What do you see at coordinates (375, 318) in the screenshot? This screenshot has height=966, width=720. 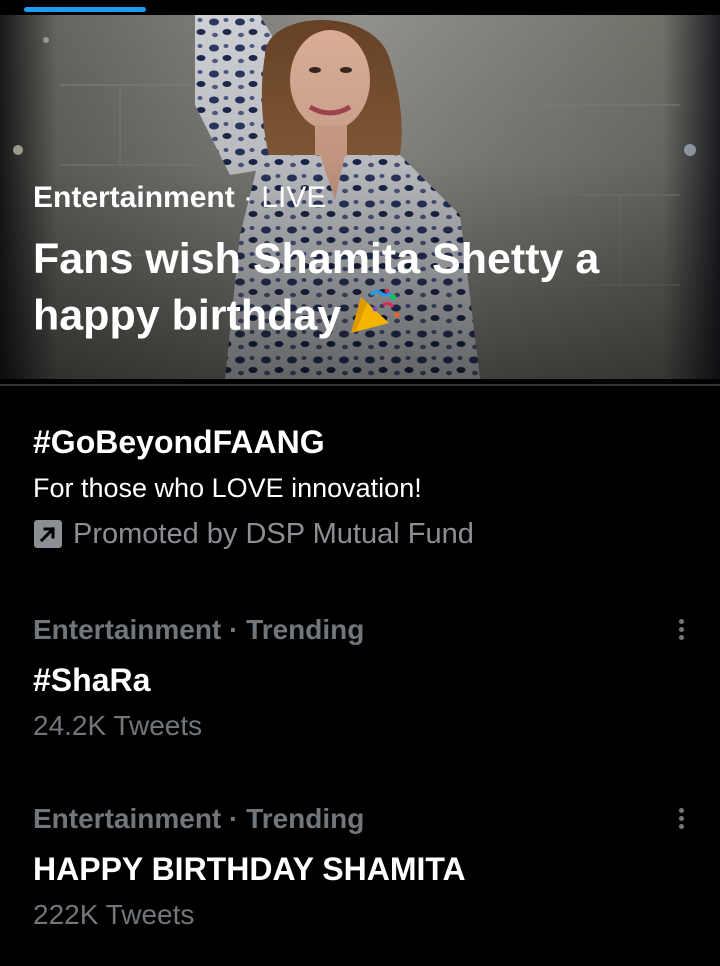 I see `party-popper-icon` at bounding box center [375, 318].